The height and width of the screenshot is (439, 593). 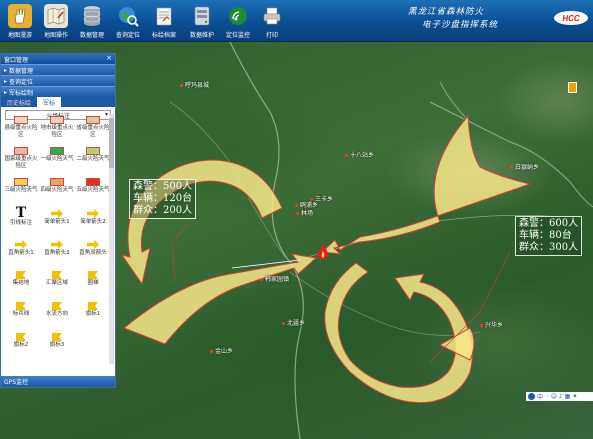 I want to click on info-line: 车辆：80台, so click(x=545, y=235).